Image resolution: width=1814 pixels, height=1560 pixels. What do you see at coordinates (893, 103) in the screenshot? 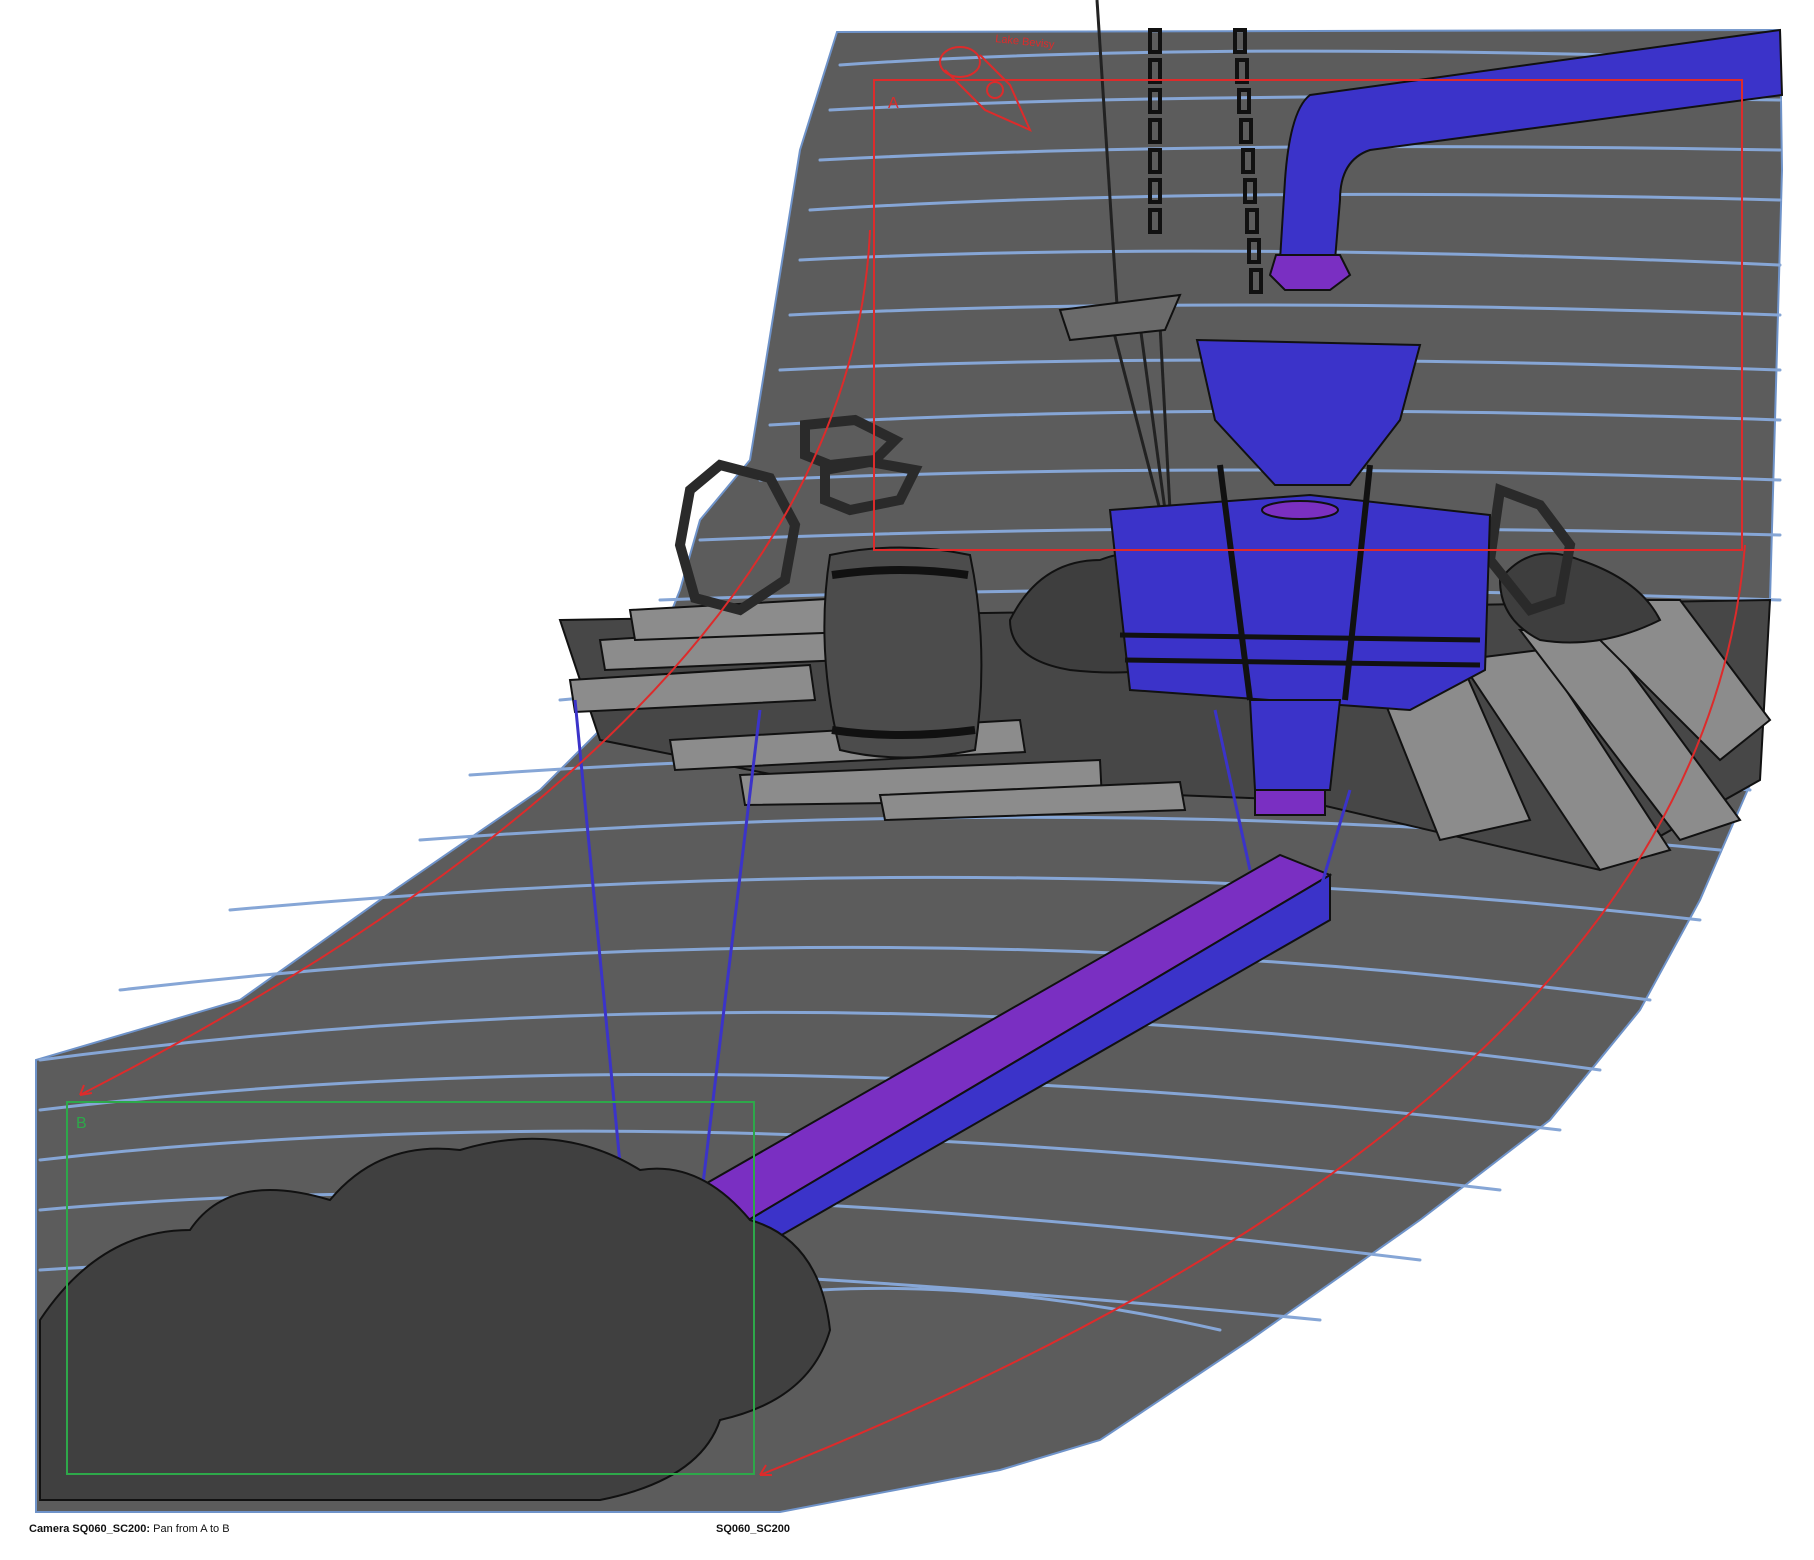
I see `frame-a-label: A` at bounding box center [893, 103].